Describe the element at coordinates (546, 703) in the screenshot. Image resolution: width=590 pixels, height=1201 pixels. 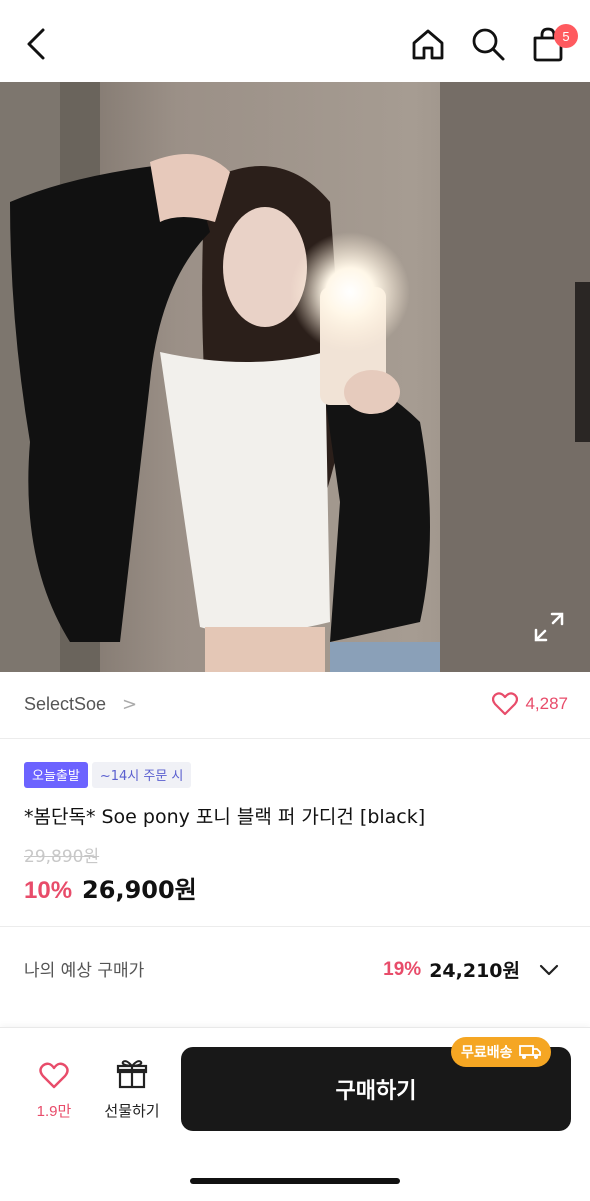
I see `like-count: 4,287` at that location.